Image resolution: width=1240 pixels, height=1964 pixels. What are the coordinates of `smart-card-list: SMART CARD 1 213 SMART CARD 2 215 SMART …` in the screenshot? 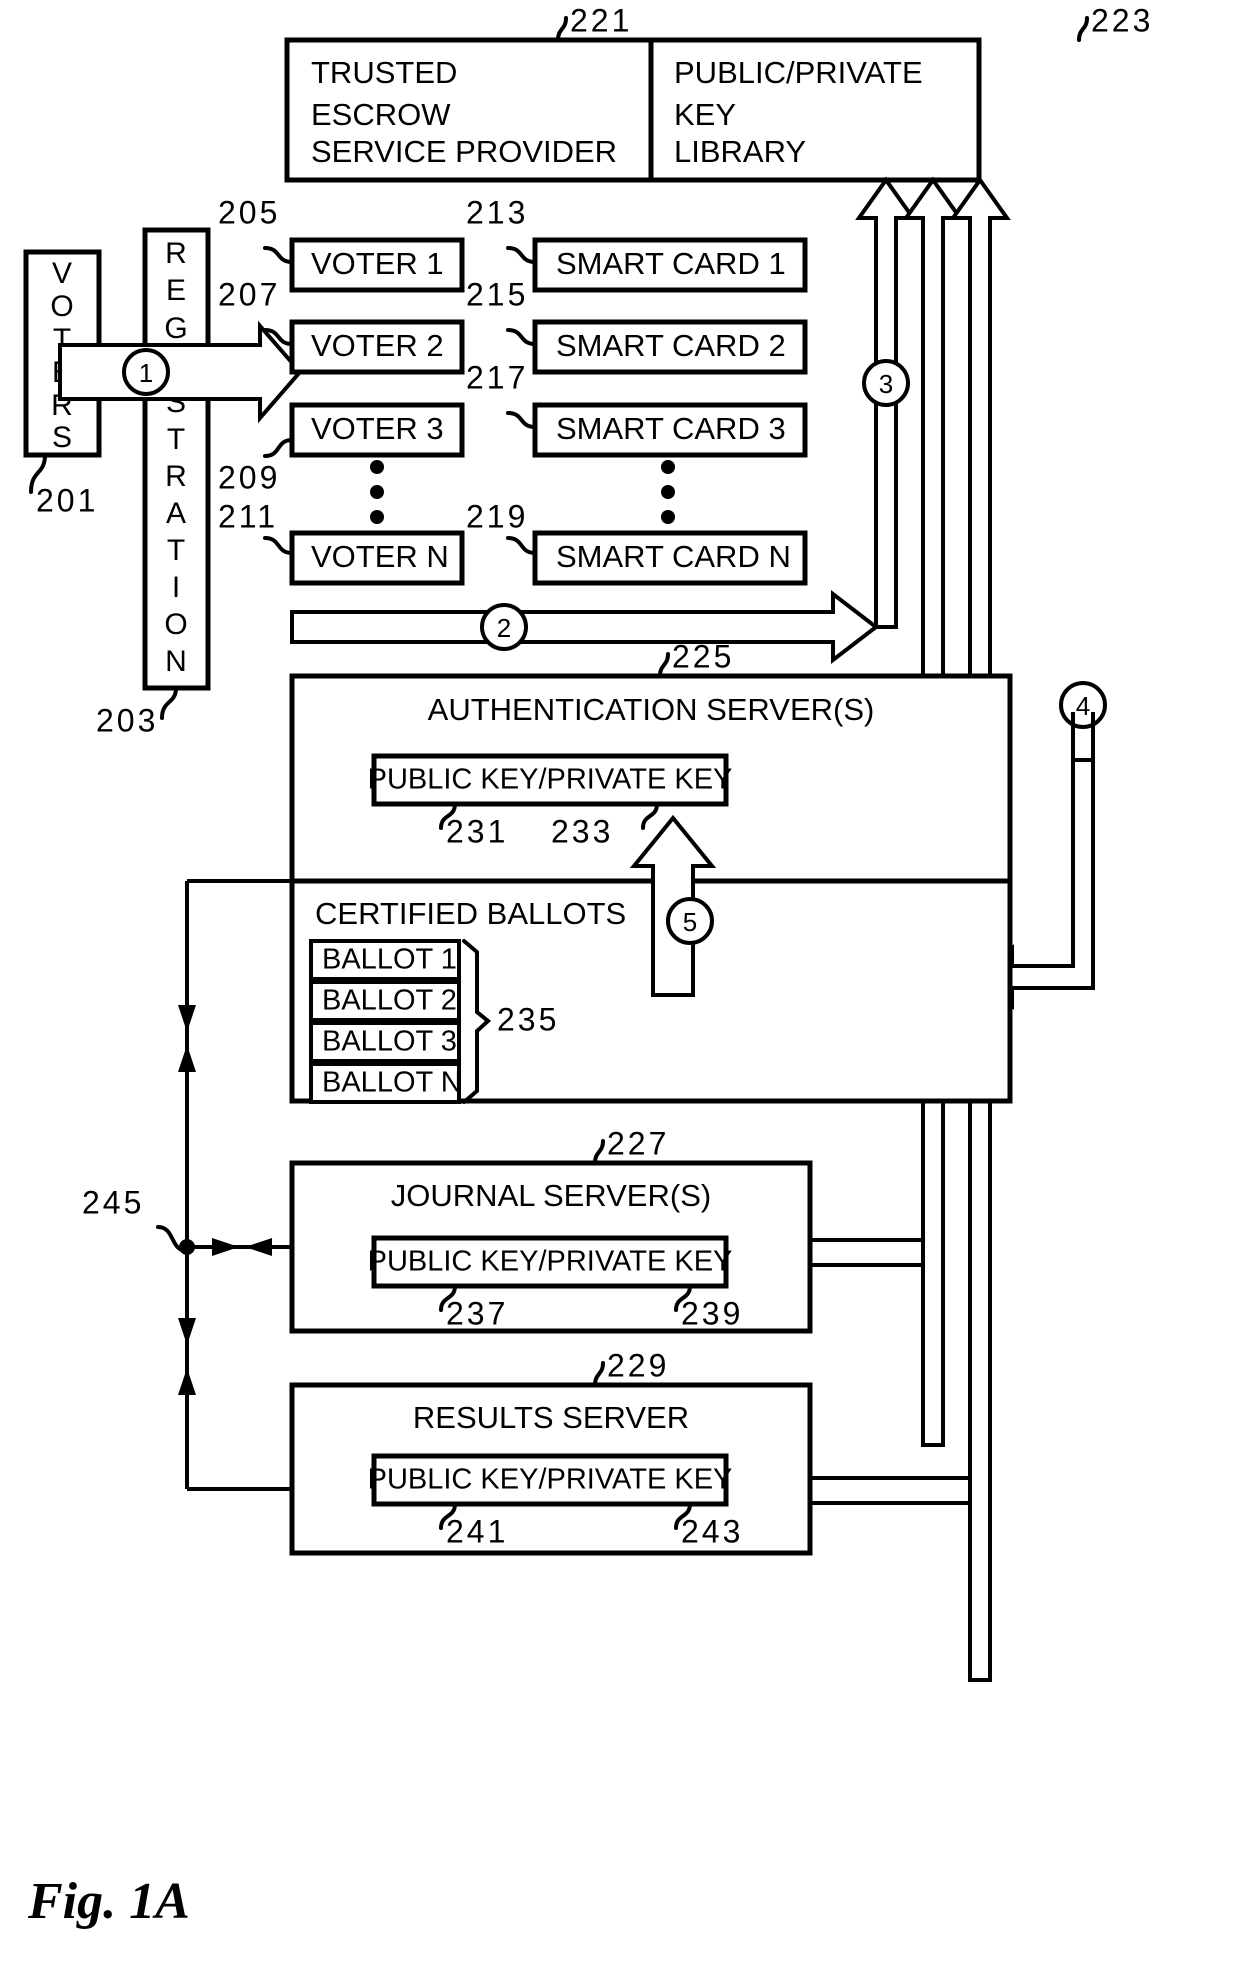 It's located at (637, 390).